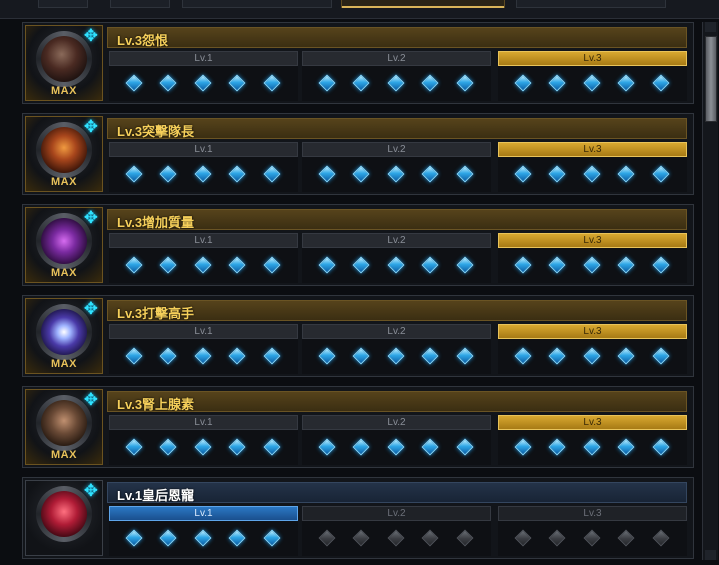 This screenshot has width=719, height=565. I want to click on scrollbar-thumb, so click(711, 79).